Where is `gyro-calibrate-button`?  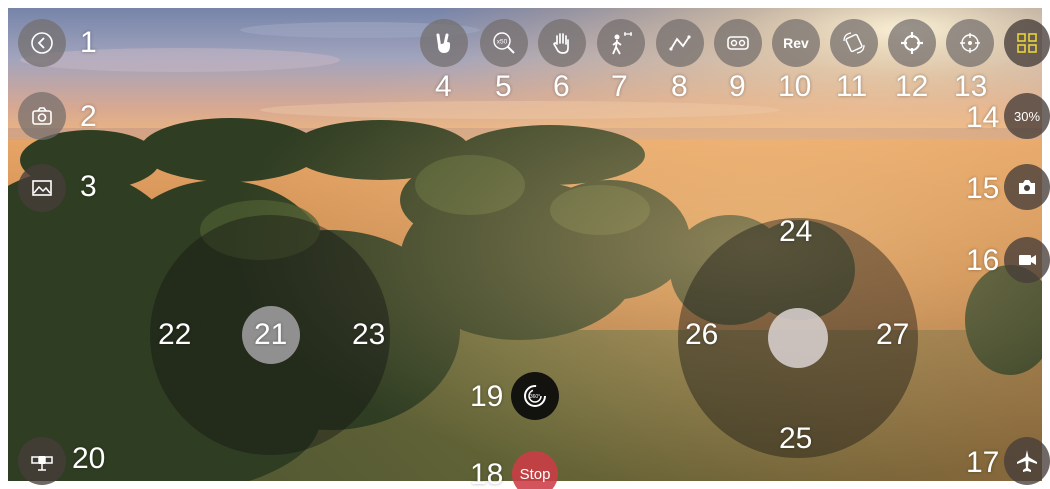 gyro-calibrate-button is located at coordinates (970, 43).